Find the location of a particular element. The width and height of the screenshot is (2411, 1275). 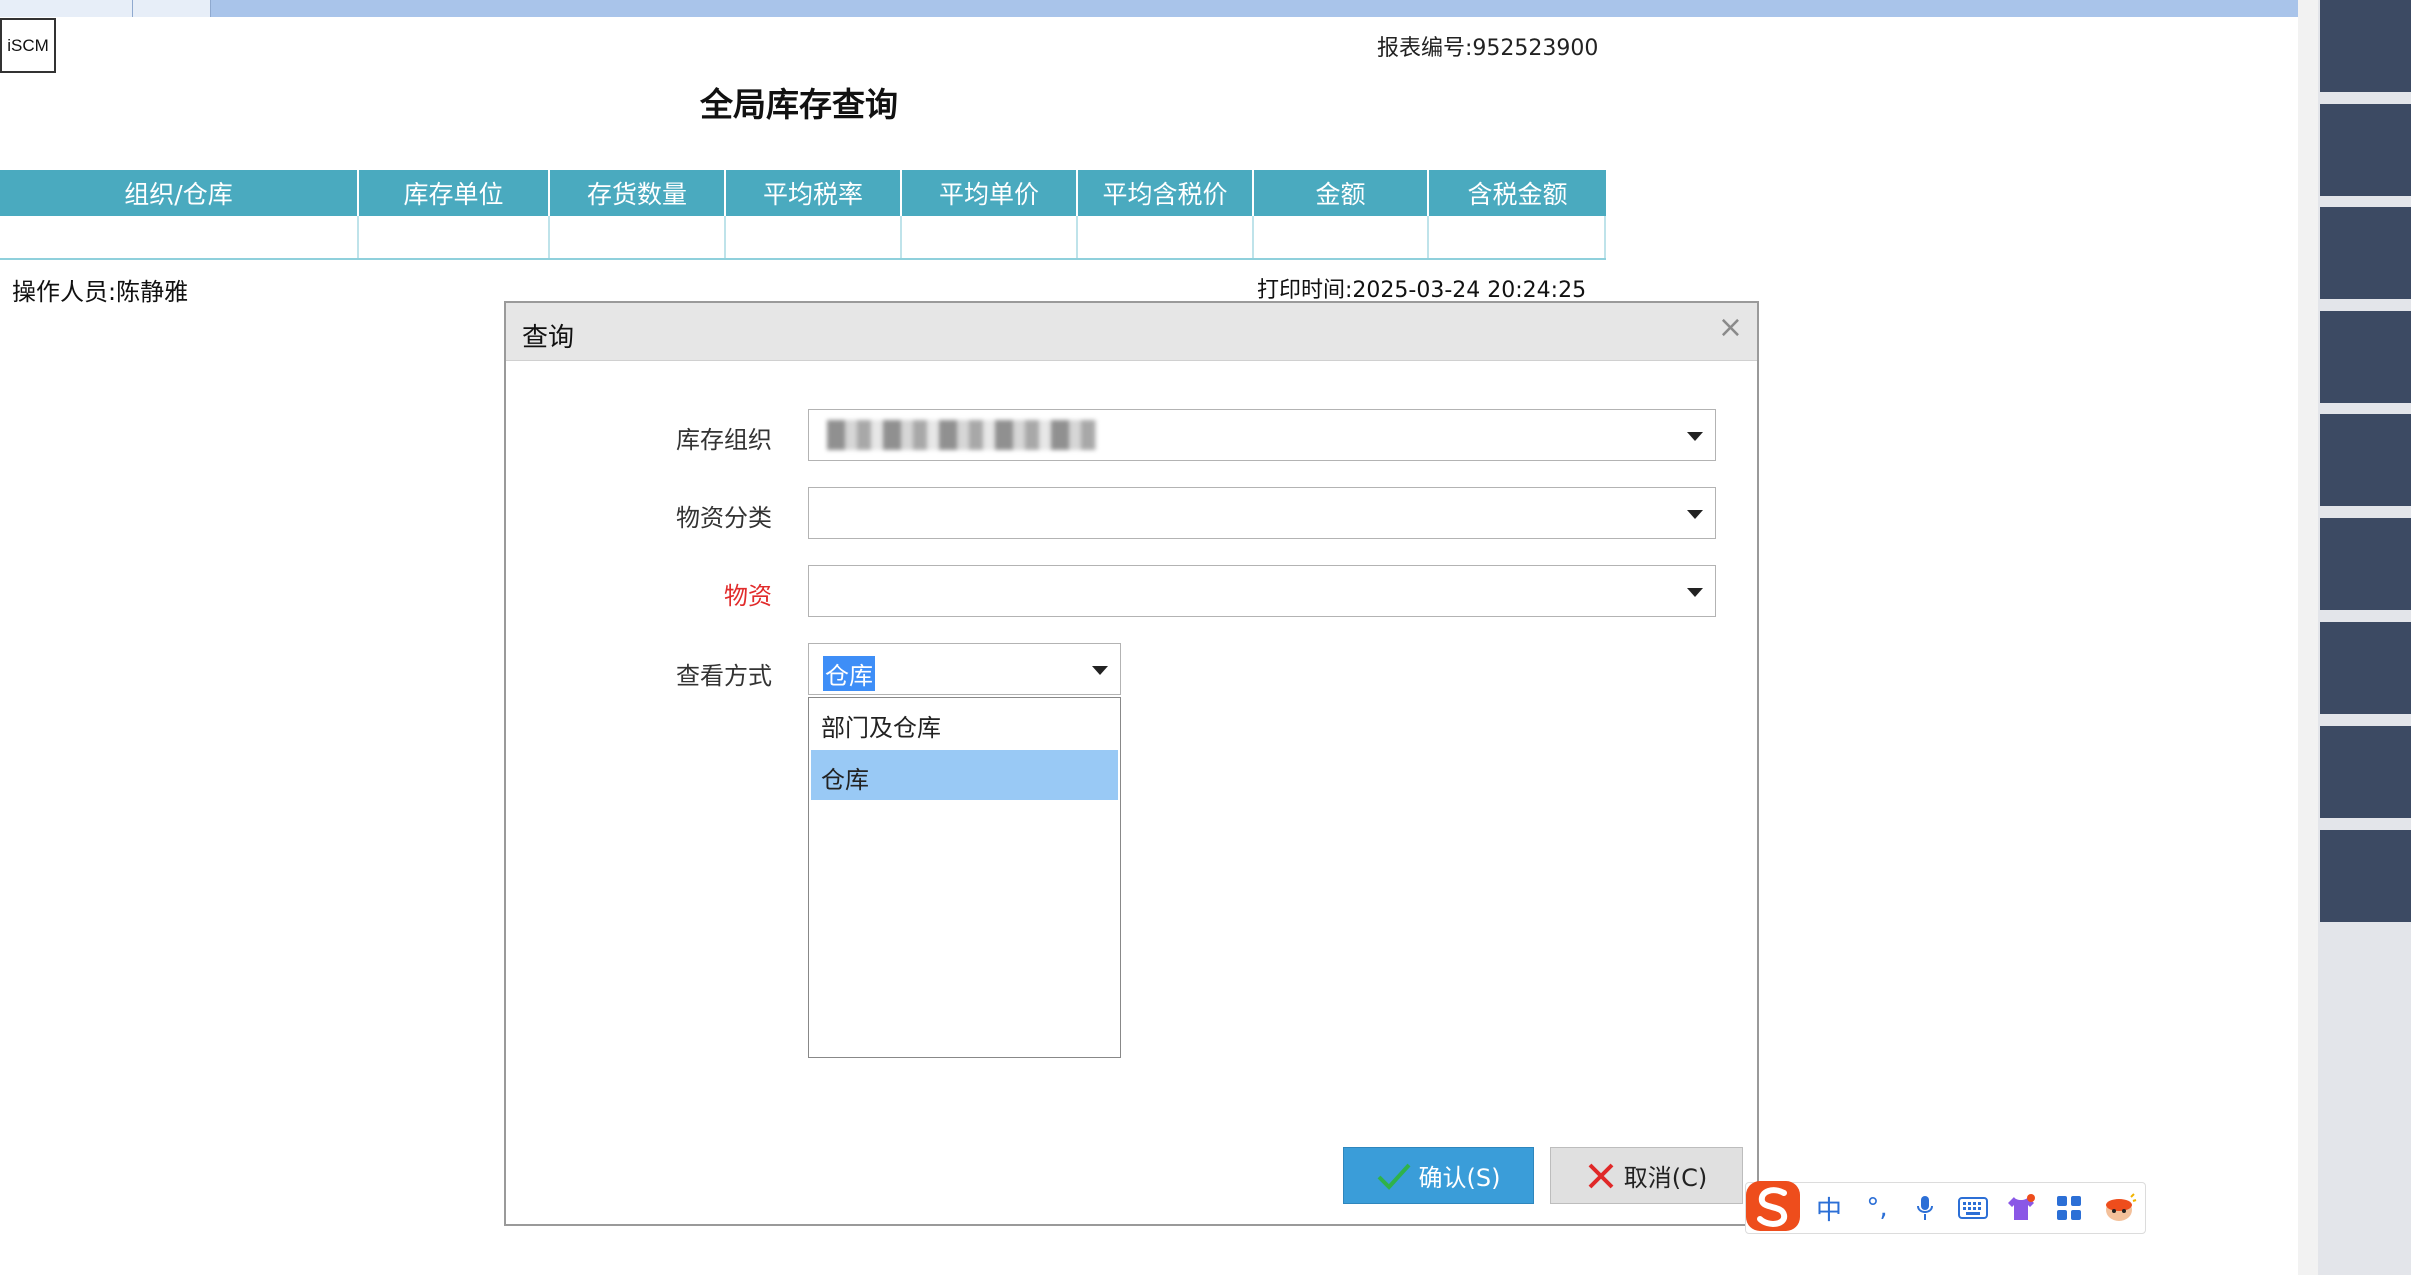

confirm-button: 确认(S) is located at coordinates (1438, 1175).